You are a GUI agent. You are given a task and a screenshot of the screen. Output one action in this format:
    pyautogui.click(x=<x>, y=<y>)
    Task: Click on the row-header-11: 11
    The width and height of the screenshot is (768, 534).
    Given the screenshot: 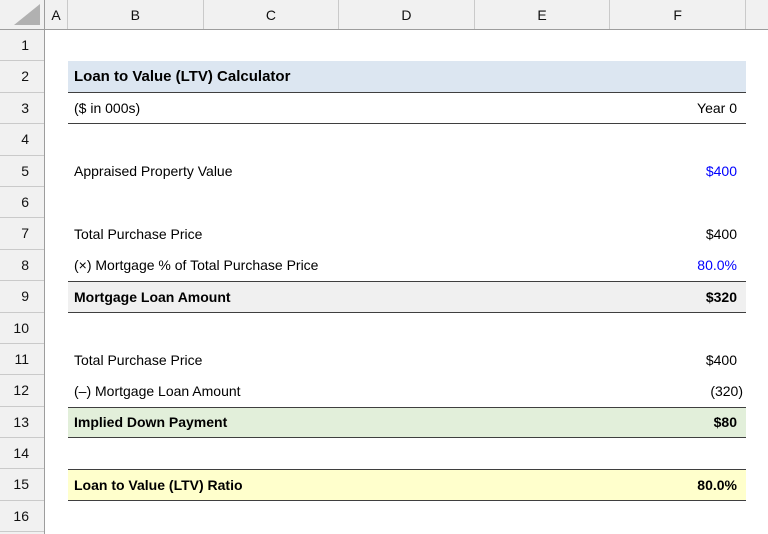 What is the action you would take?
    pyautogui.click(x=22, y=360)
    